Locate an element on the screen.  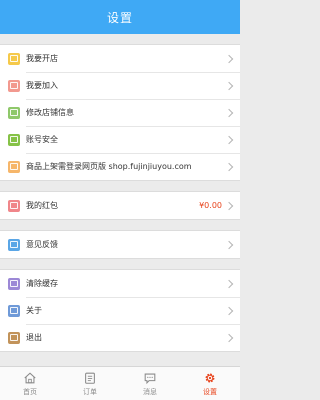
tab-orders: 订单 is located at coordinates (90, 383).